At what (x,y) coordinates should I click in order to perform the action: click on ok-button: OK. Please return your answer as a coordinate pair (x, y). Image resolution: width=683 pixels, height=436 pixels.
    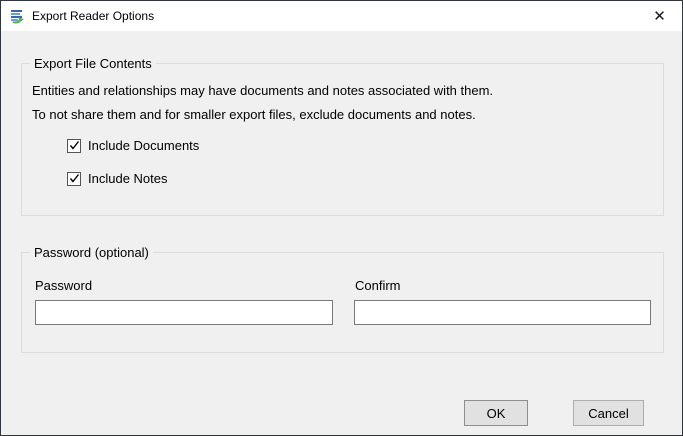
    Looking at the image, I should click on (496, 413).